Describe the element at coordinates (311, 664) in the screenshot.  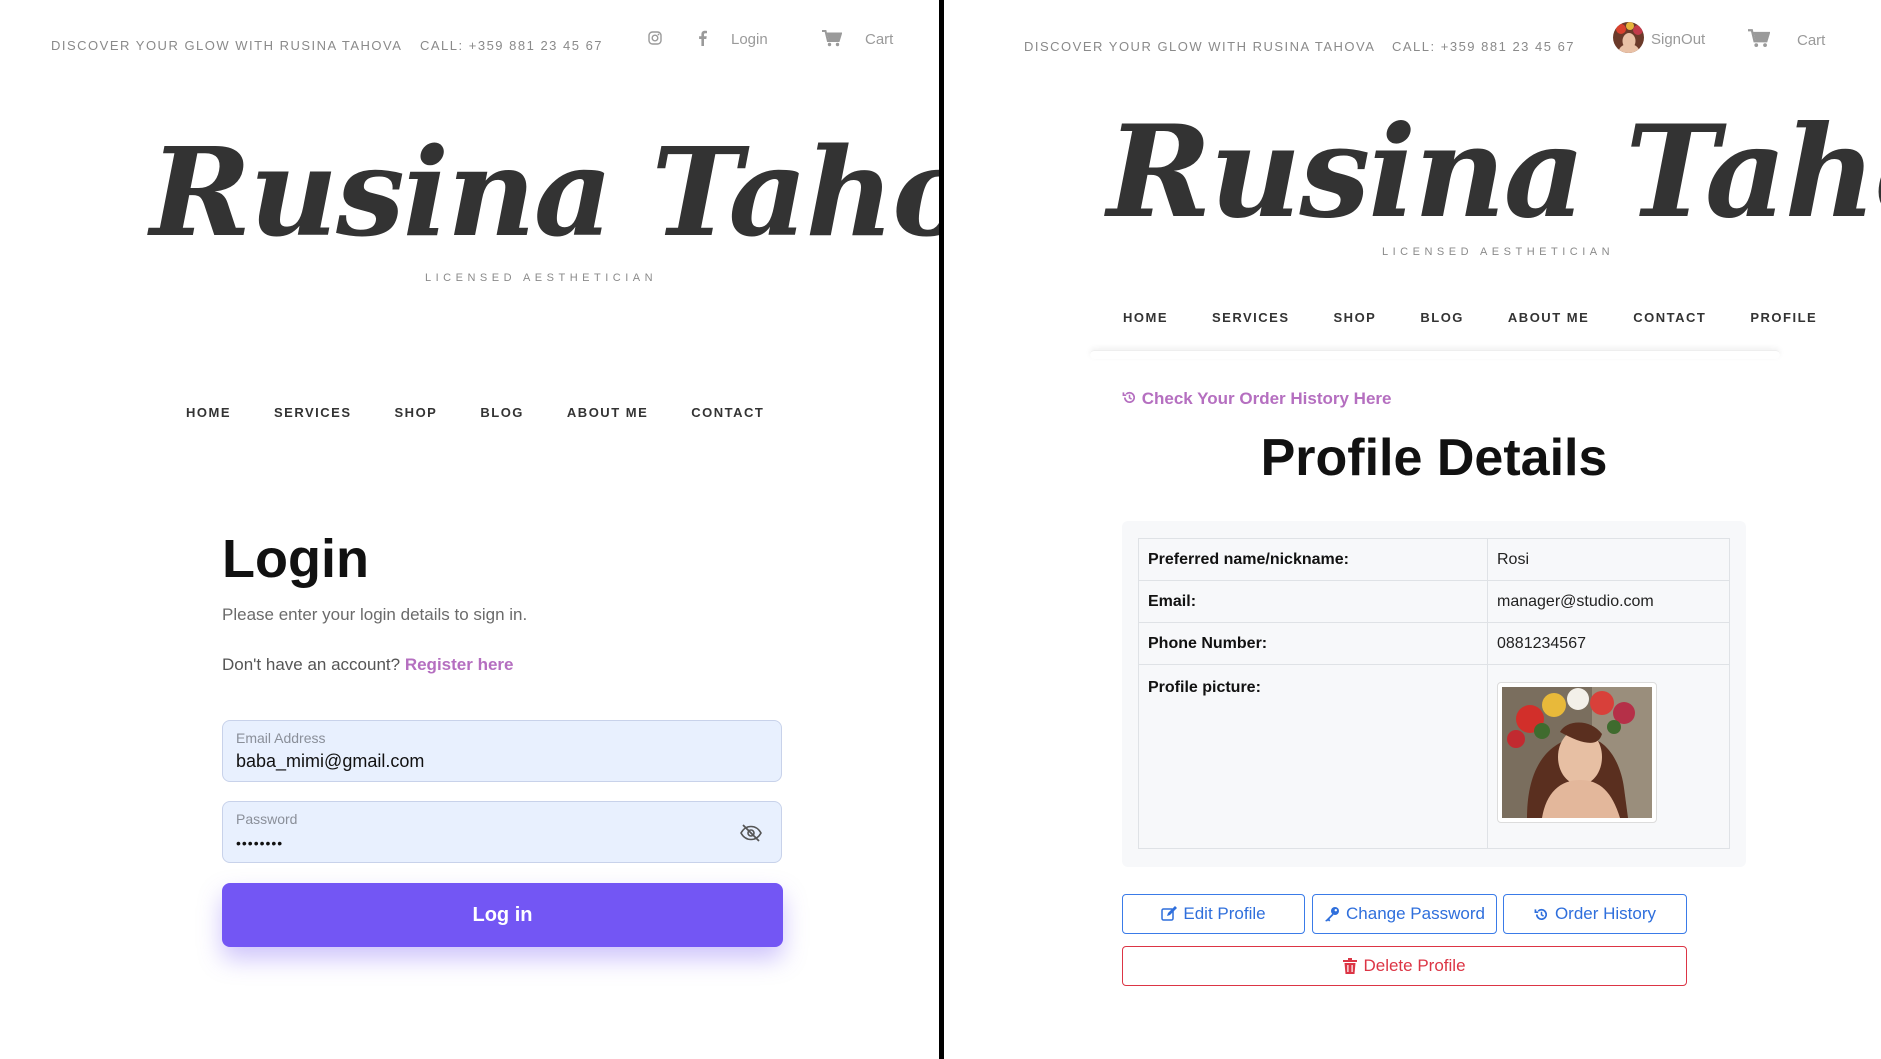
I see `register-prompt-text: Don't have an account?` at that location.